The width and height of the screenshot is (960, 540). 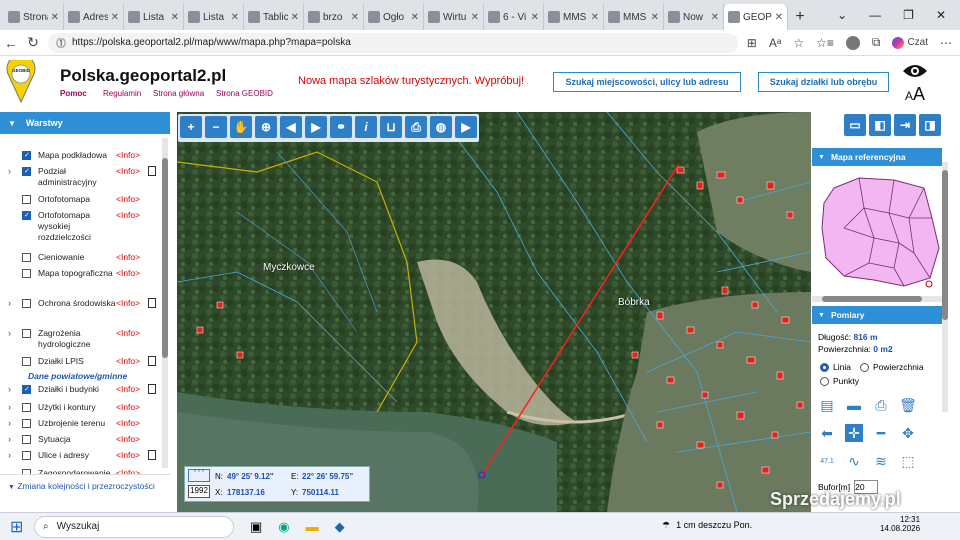 I want to click on layout-export-icon: ⇥, so click(x=905, y=125).